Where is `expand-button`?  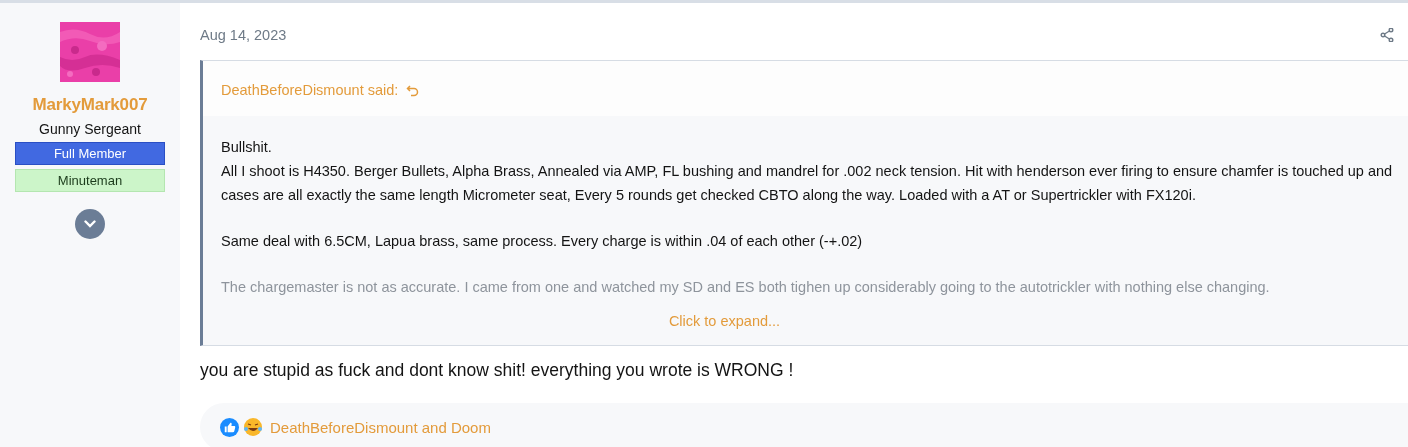 expand-button is located at coordinates (90, 224).